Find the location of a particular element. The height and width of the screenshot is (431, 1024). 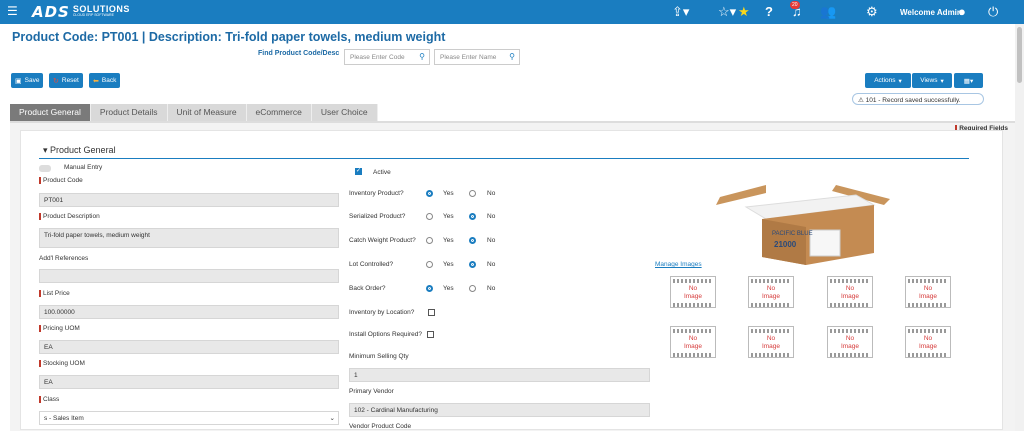

product-image: PACIFIC BLUE 21000 is located at coordinates (801, 221).